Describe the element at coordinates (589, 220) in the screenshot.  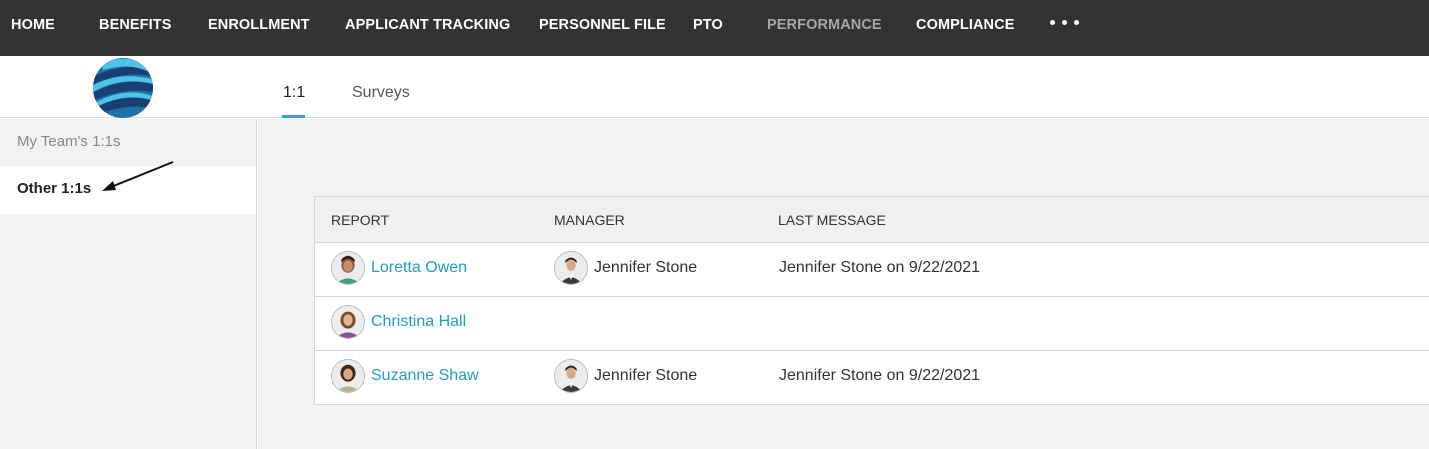
I see `column-header-manager: MANAGER` at that location.